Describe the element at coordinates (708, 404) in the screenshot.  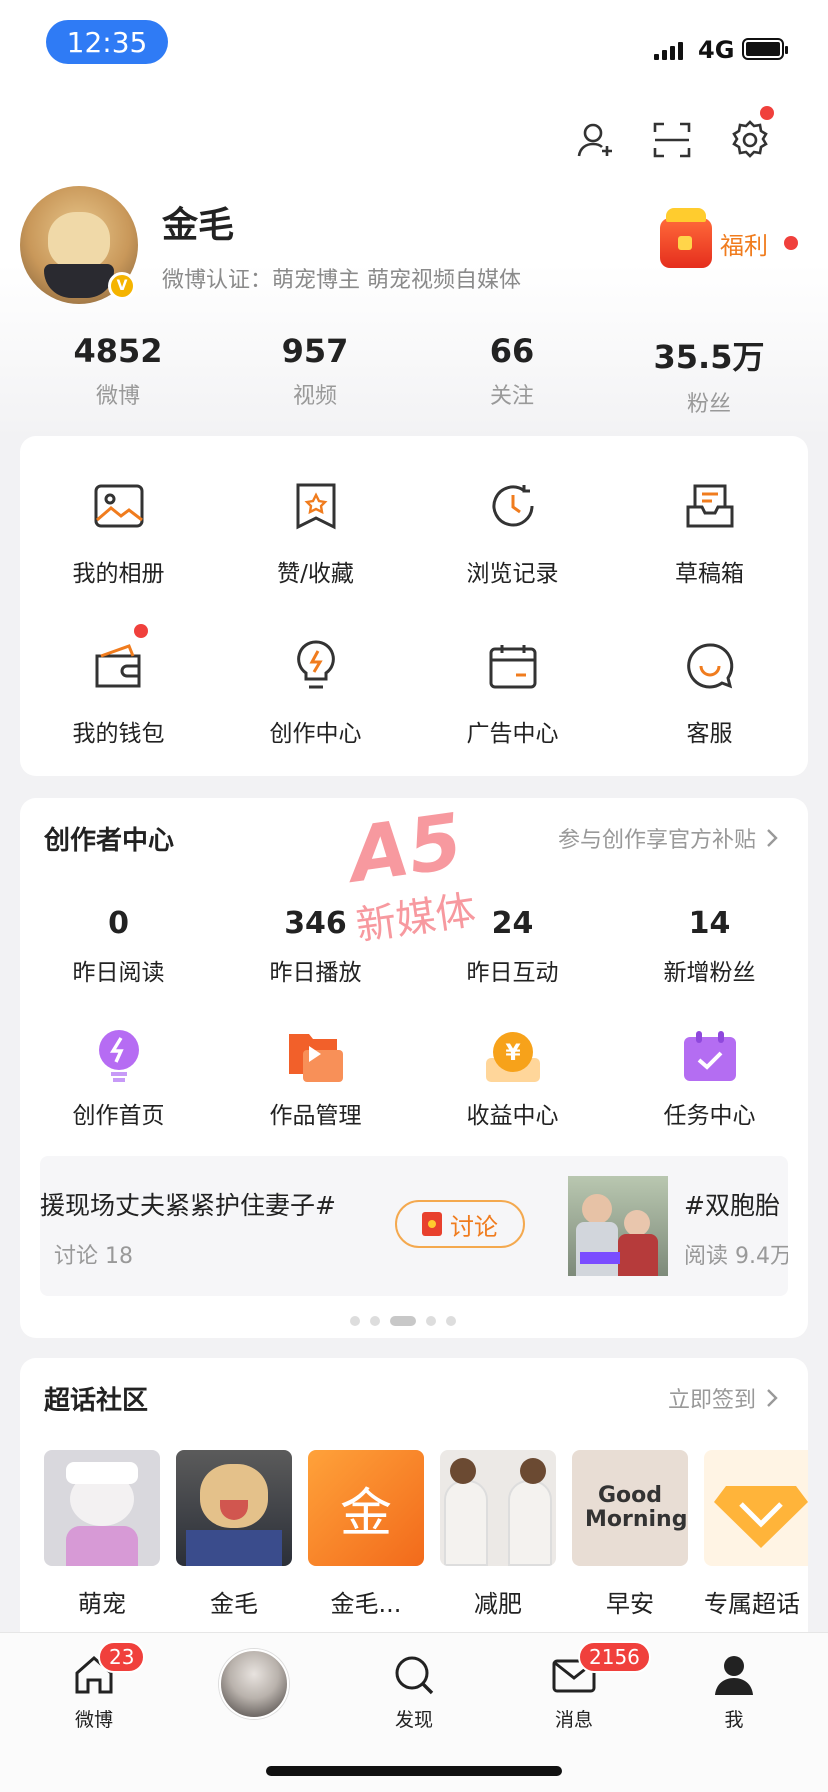
I see `stat-label: 粉丝` at that location.